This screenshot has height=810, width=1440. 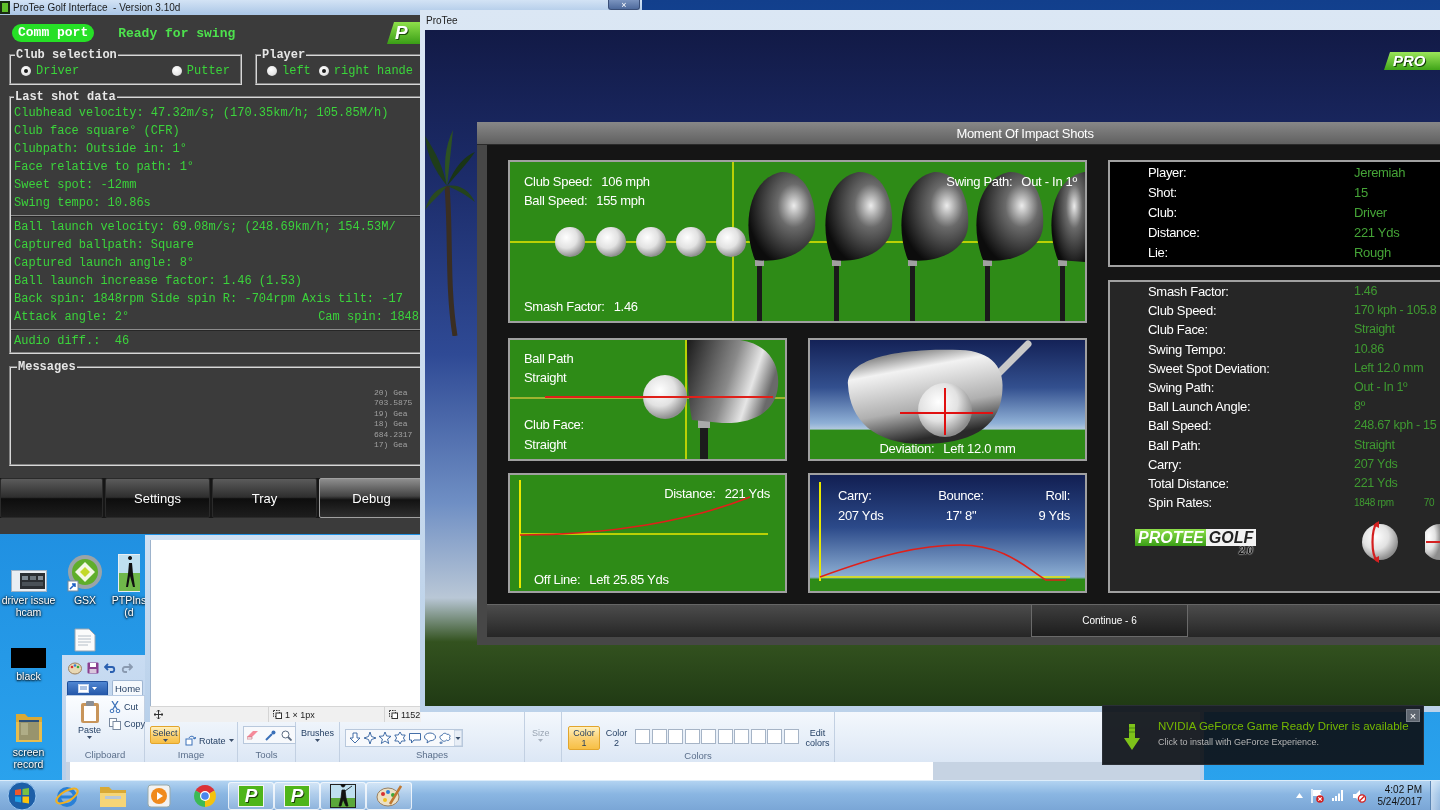 I want to click on save-icon, so click(x=93, y=667).